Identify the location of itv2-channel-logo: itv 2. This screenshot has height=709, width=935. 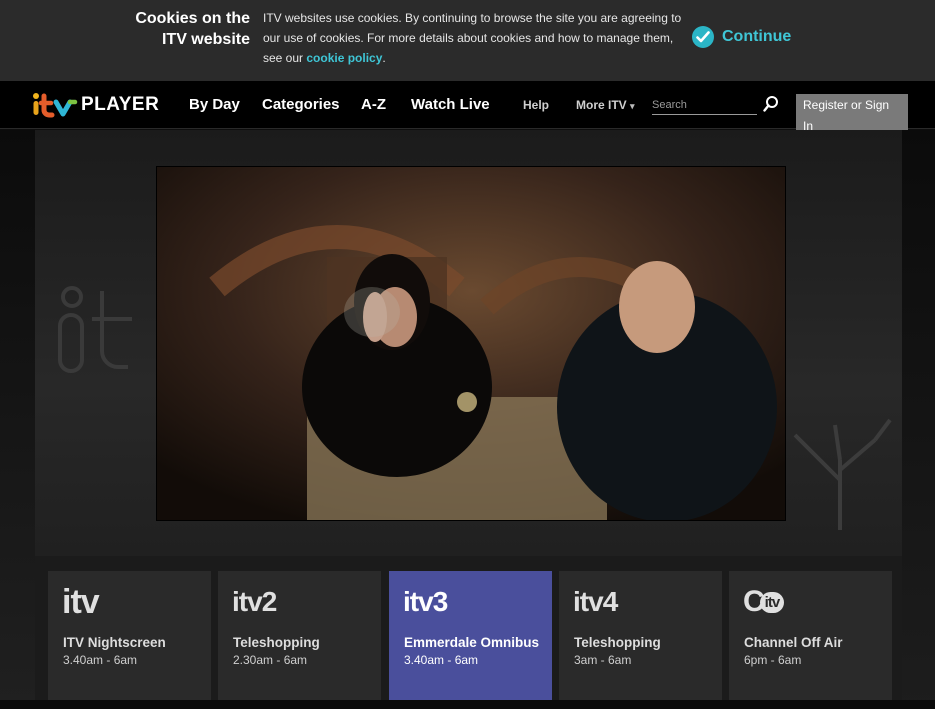
(254, 601).